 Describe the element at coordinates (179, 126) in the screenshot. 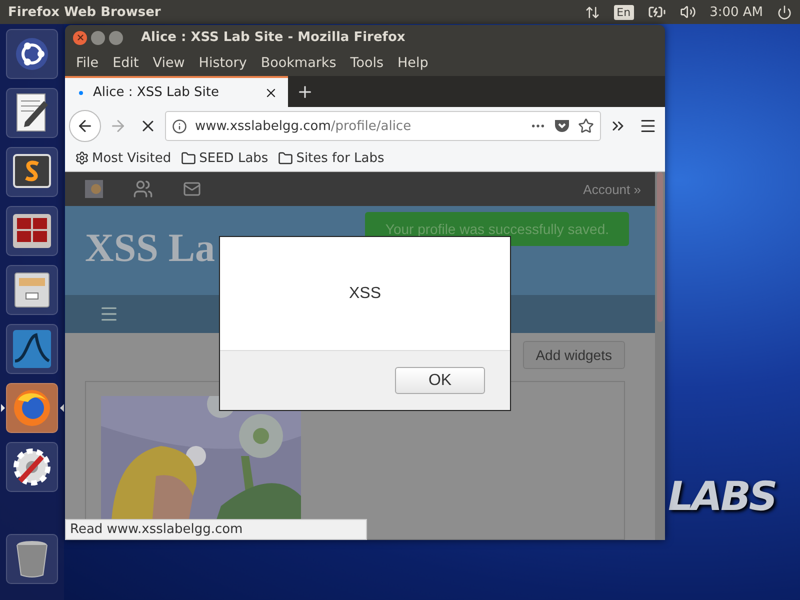

I see `info-icon` at that location.